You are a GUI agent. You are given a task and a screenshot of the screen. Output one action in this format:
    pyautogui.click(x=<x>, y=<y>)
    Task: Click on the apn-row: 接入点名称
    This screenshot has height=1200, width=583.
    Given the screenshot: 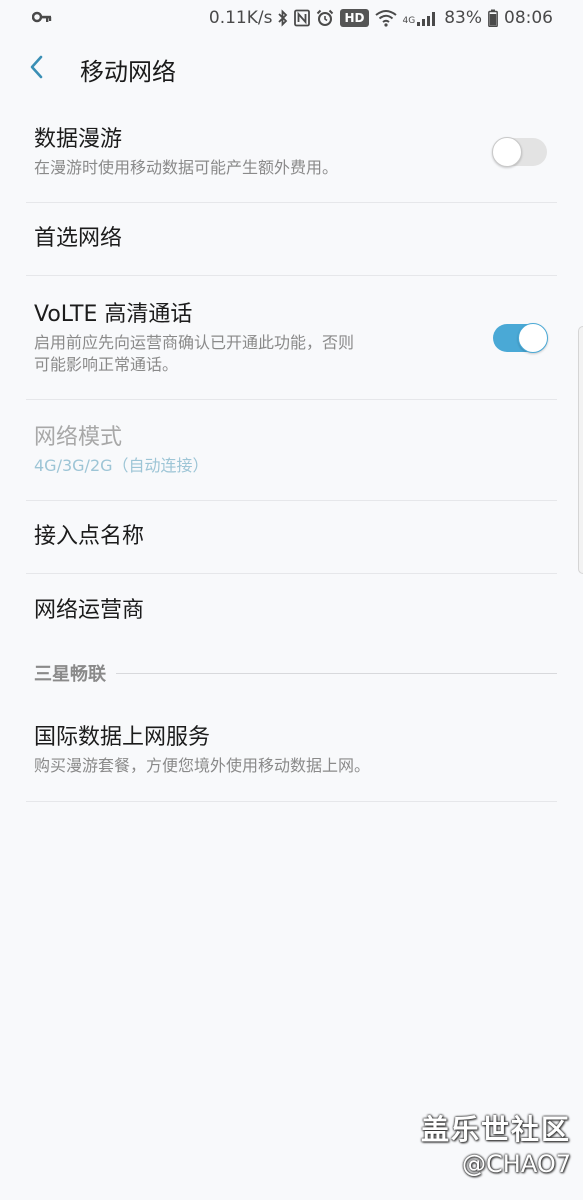 What is the action you would take?
    pyautogui.click(x=291, y=537)
    